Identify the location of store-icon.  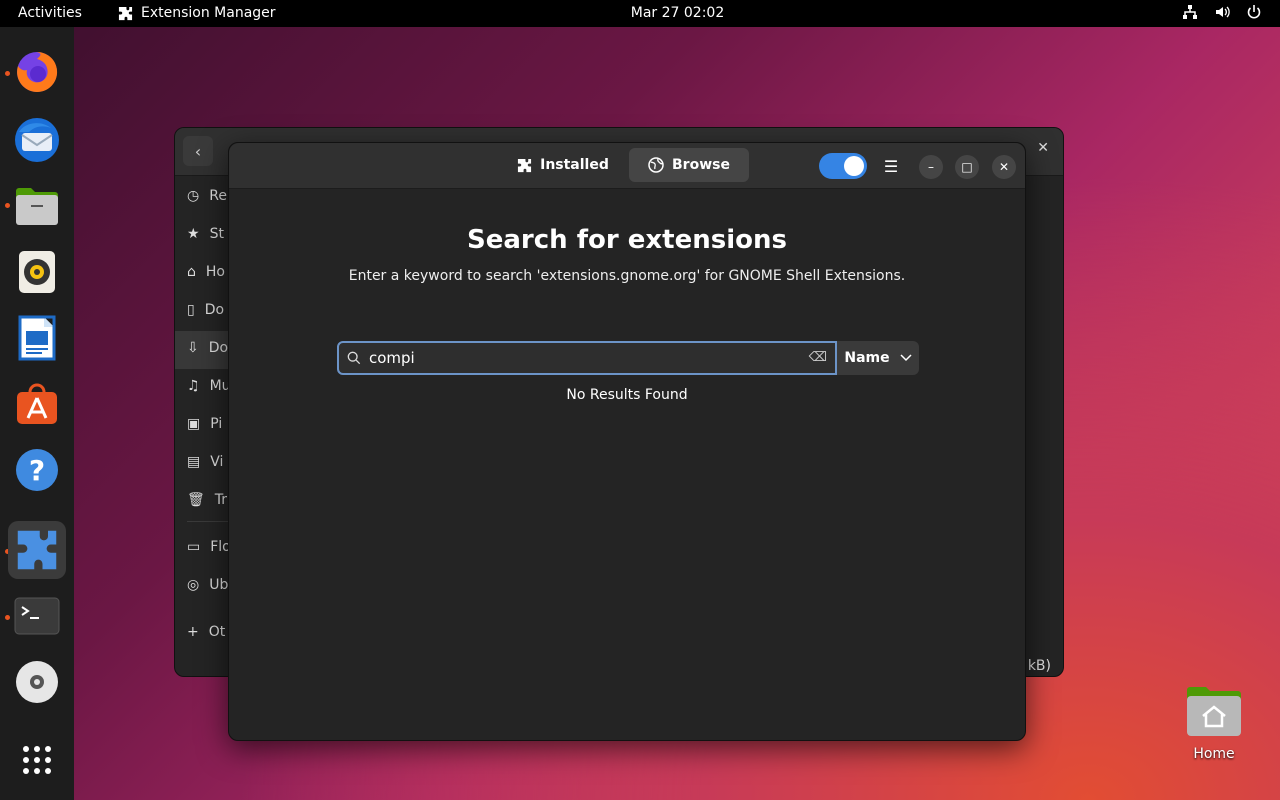
(37, 403).